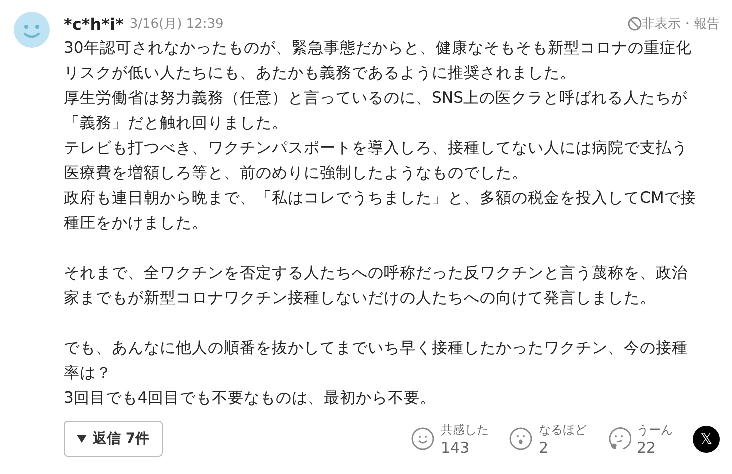 This screenshot has height=474, width=732. I want to click on comment-line: リスクが低い人たちにも、あたかも義務であるように推奨されました。, so click(320, 73).